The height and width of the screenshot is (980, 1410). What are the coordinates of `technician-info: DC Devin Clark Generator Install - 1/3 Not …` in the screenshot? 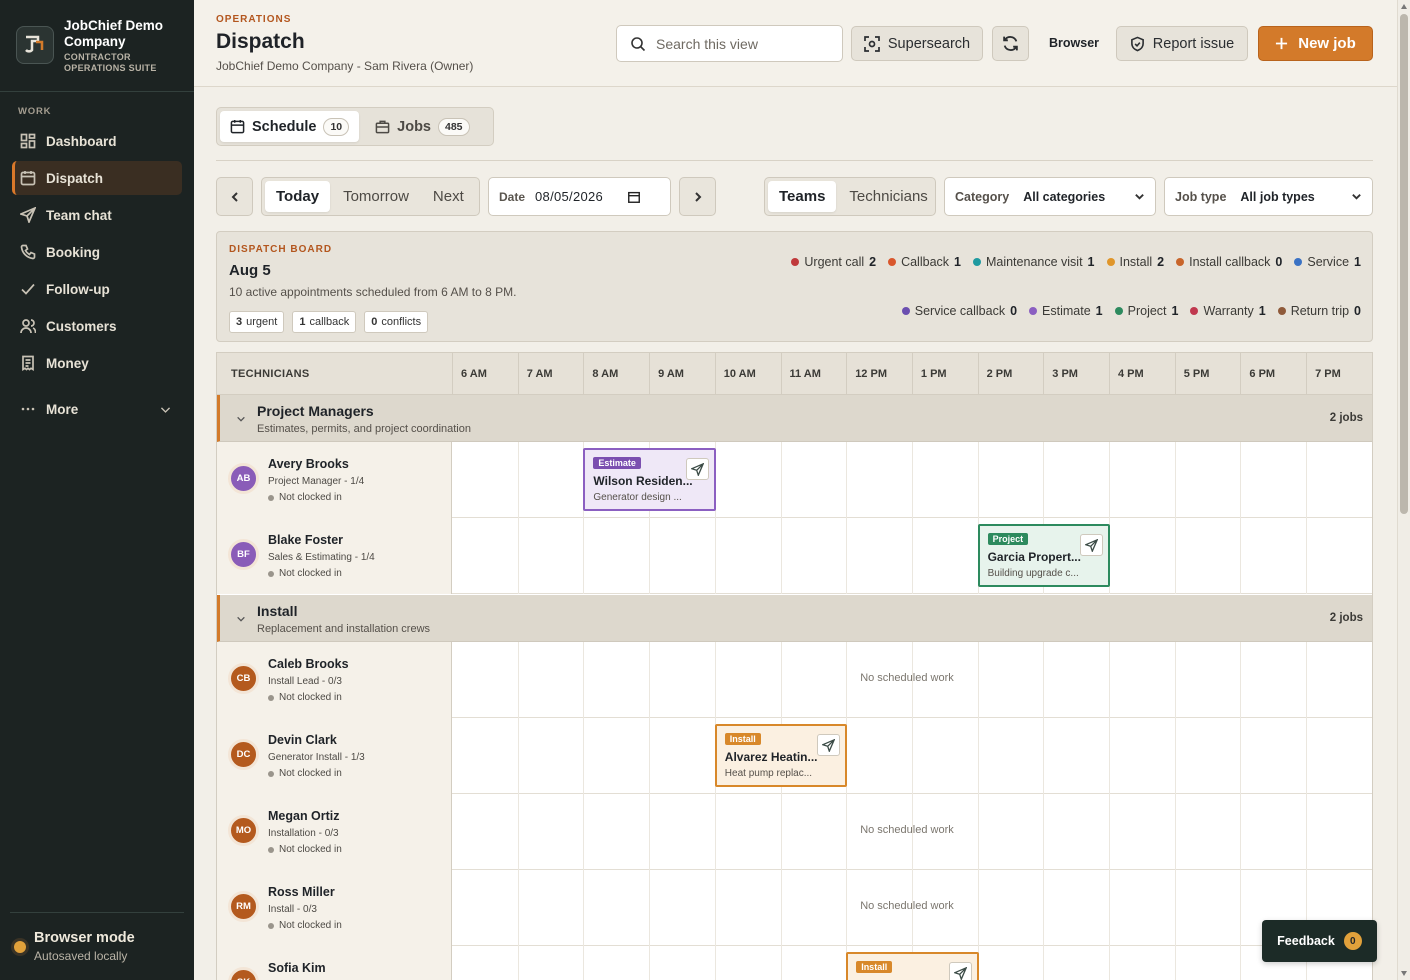 It's located at (334, 756).